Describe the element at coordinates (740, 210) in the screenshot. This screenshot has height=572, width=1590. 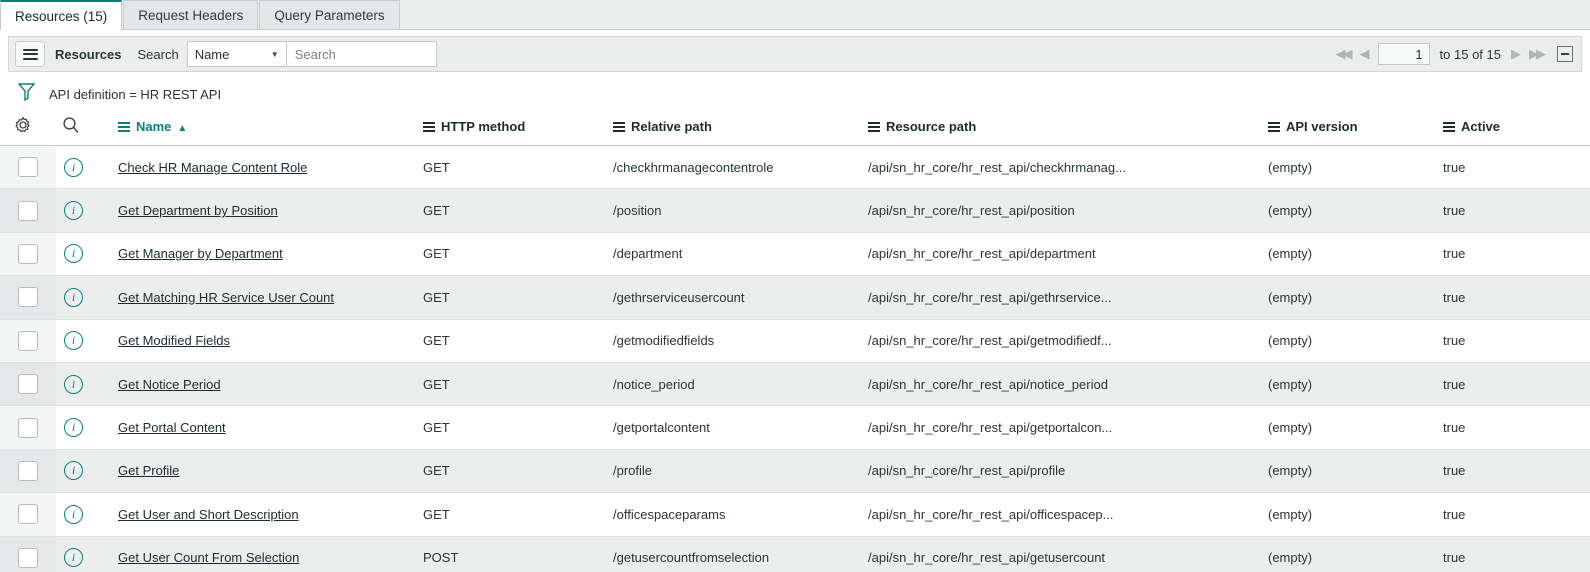
I see `cell-relative-path: /position` at that location.